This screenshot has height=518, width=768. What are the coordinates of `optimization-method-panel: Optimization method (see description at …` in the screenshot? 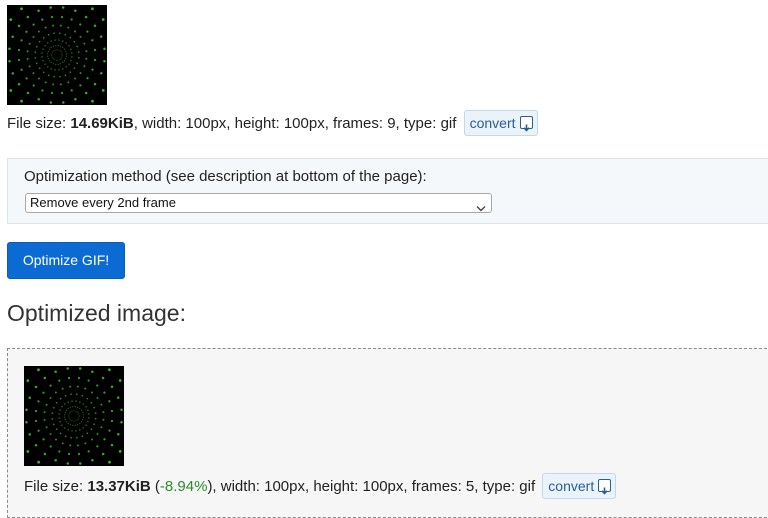 It's located at (387, 191).